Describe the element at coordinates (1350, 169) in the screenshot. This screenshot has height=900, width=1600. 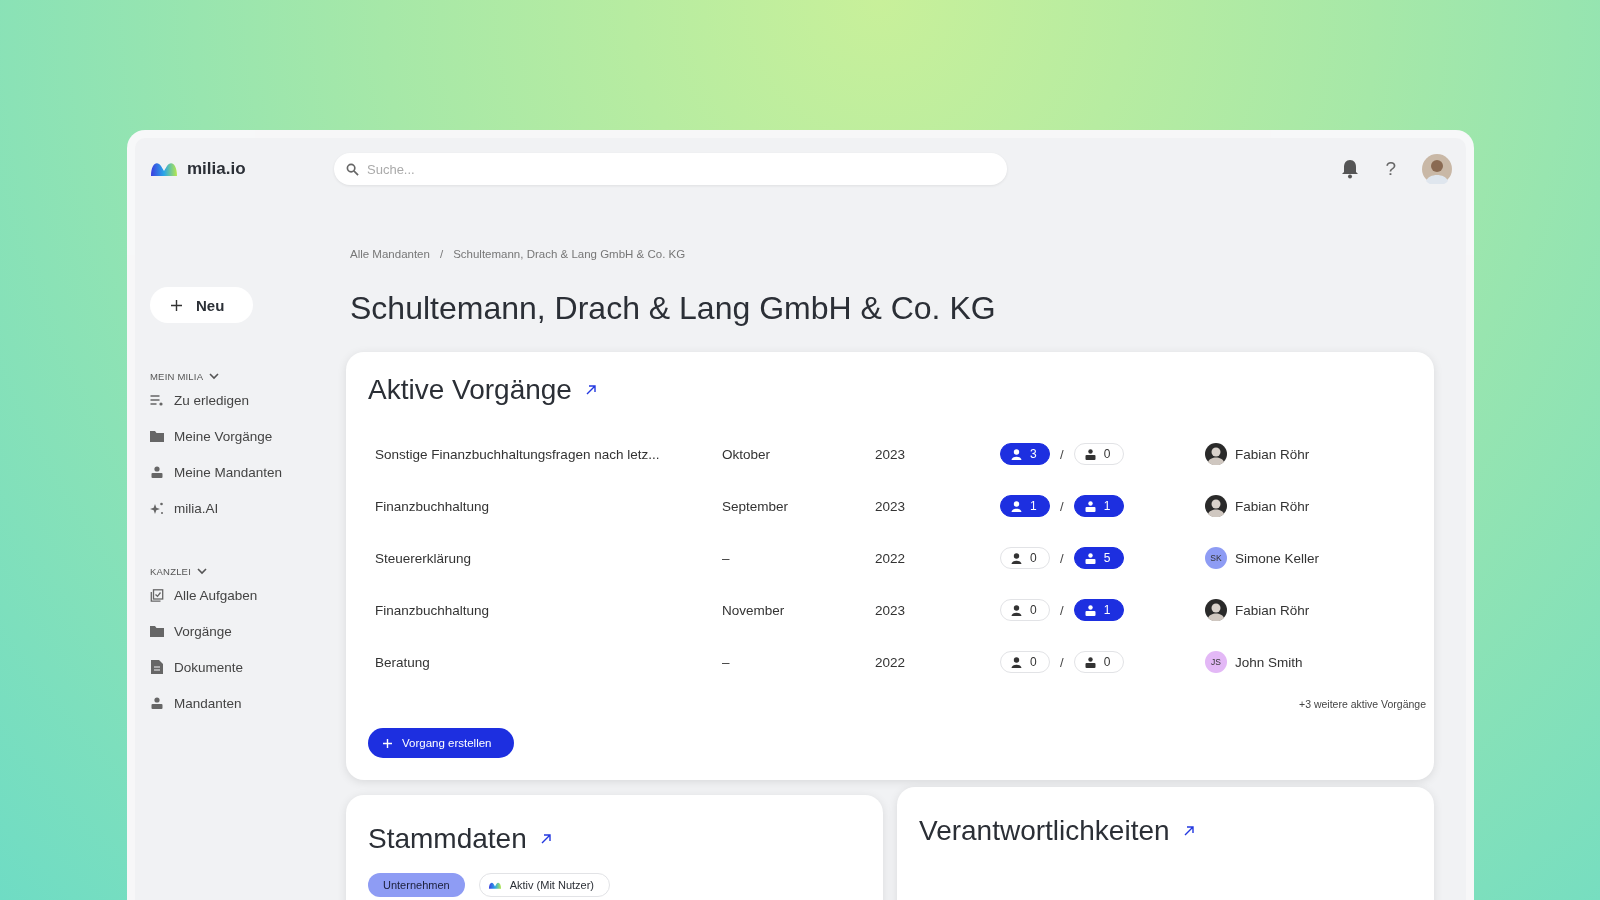
I see `bell-icon` at that location.